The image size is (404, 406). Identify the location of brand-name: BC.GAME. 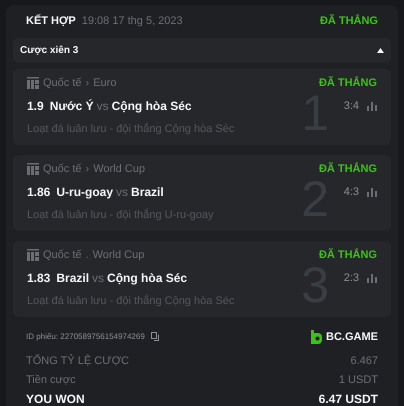
(352, 337).